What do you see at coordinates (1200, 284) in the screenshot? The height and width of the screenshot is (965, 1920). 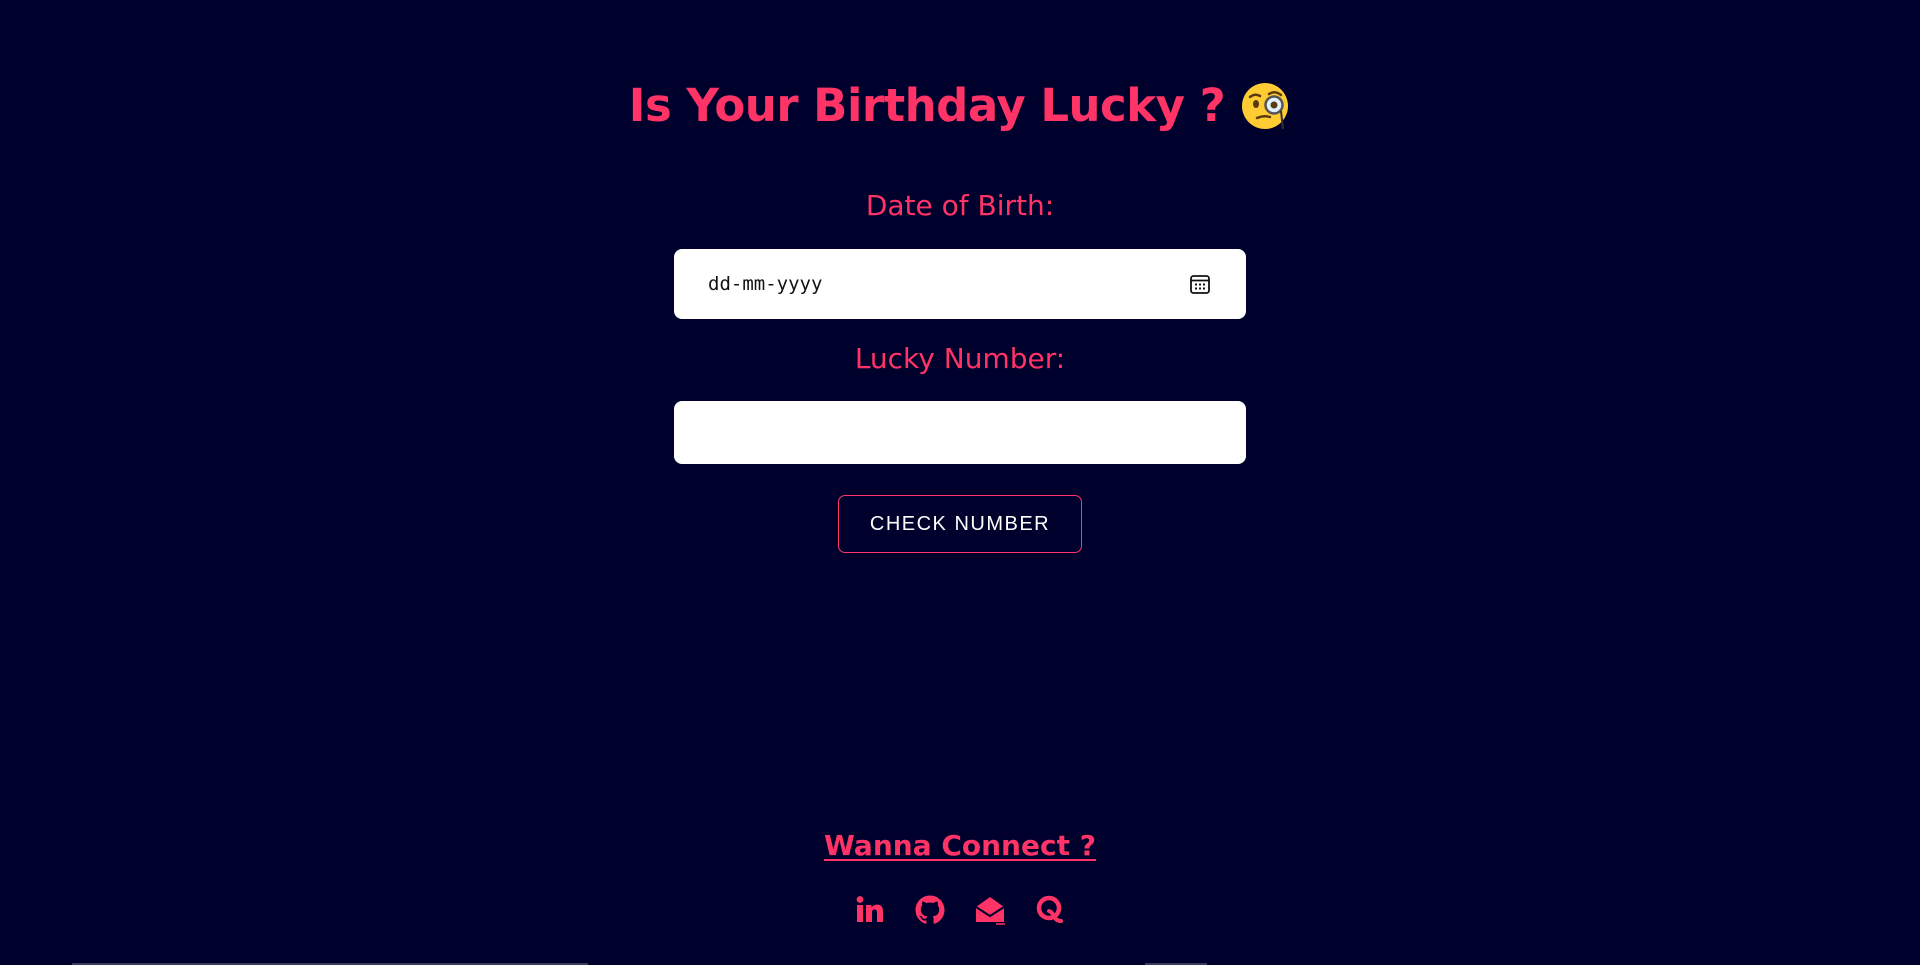 I see `calendar-icon` at bounding box center [1200, 284].